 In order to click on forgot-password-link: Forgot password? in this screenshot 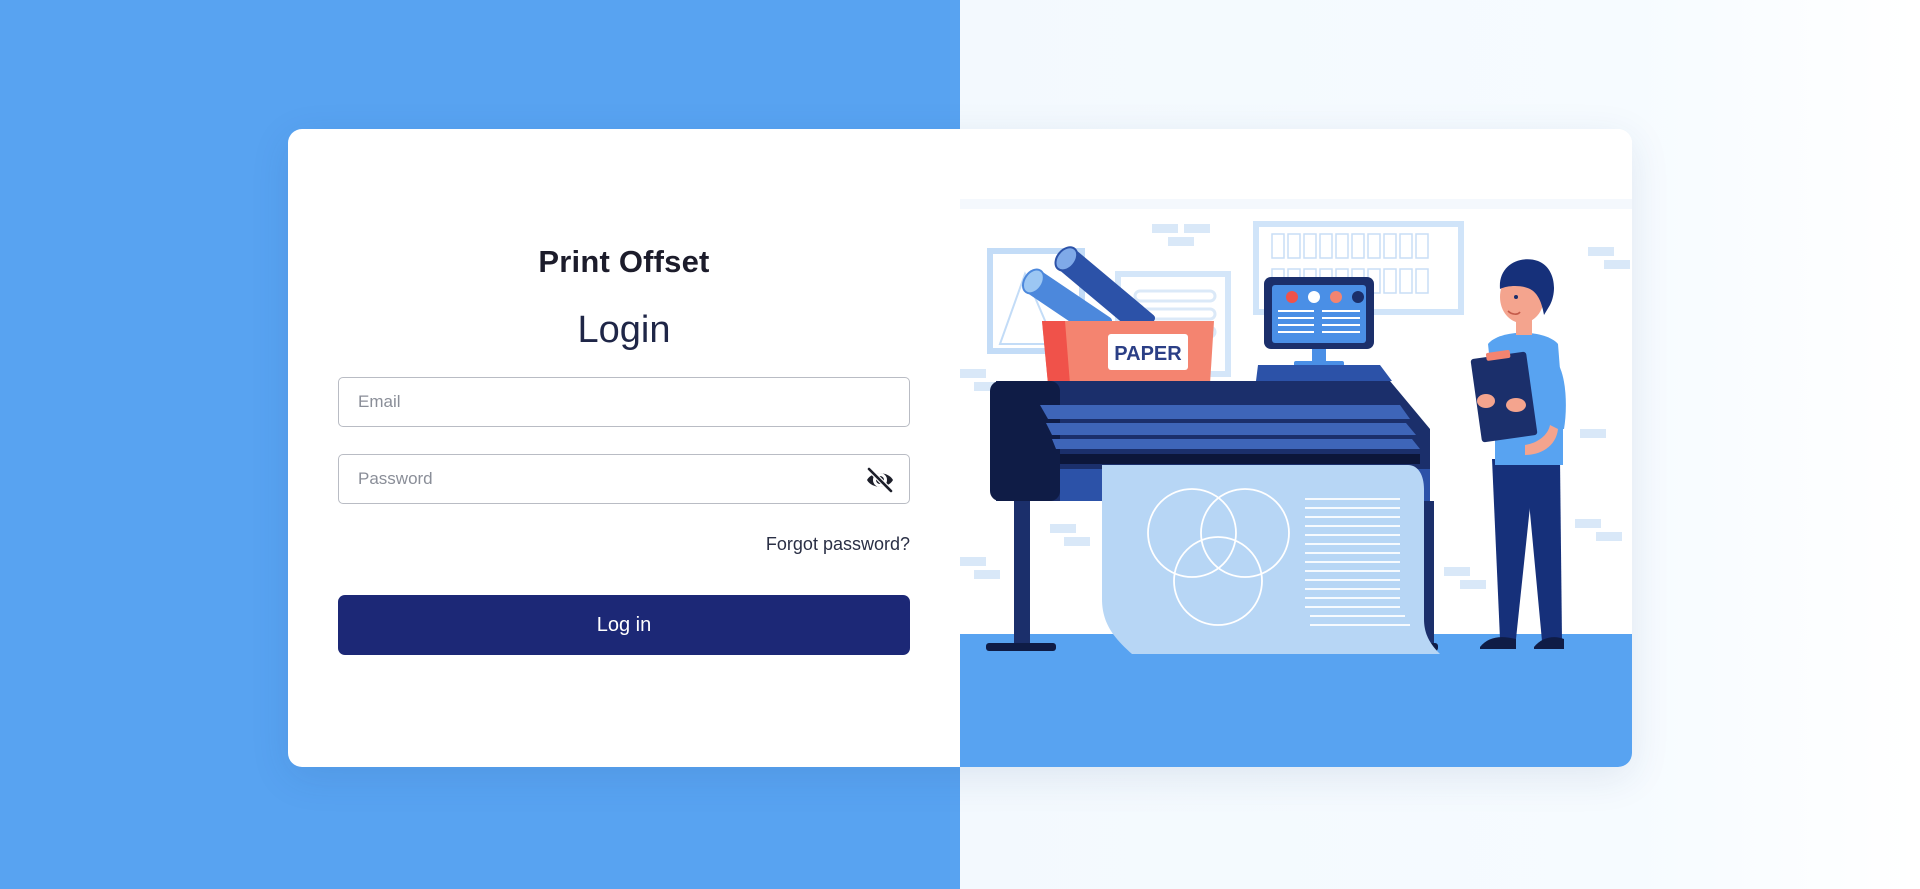, I will do `click(838, 544)`.